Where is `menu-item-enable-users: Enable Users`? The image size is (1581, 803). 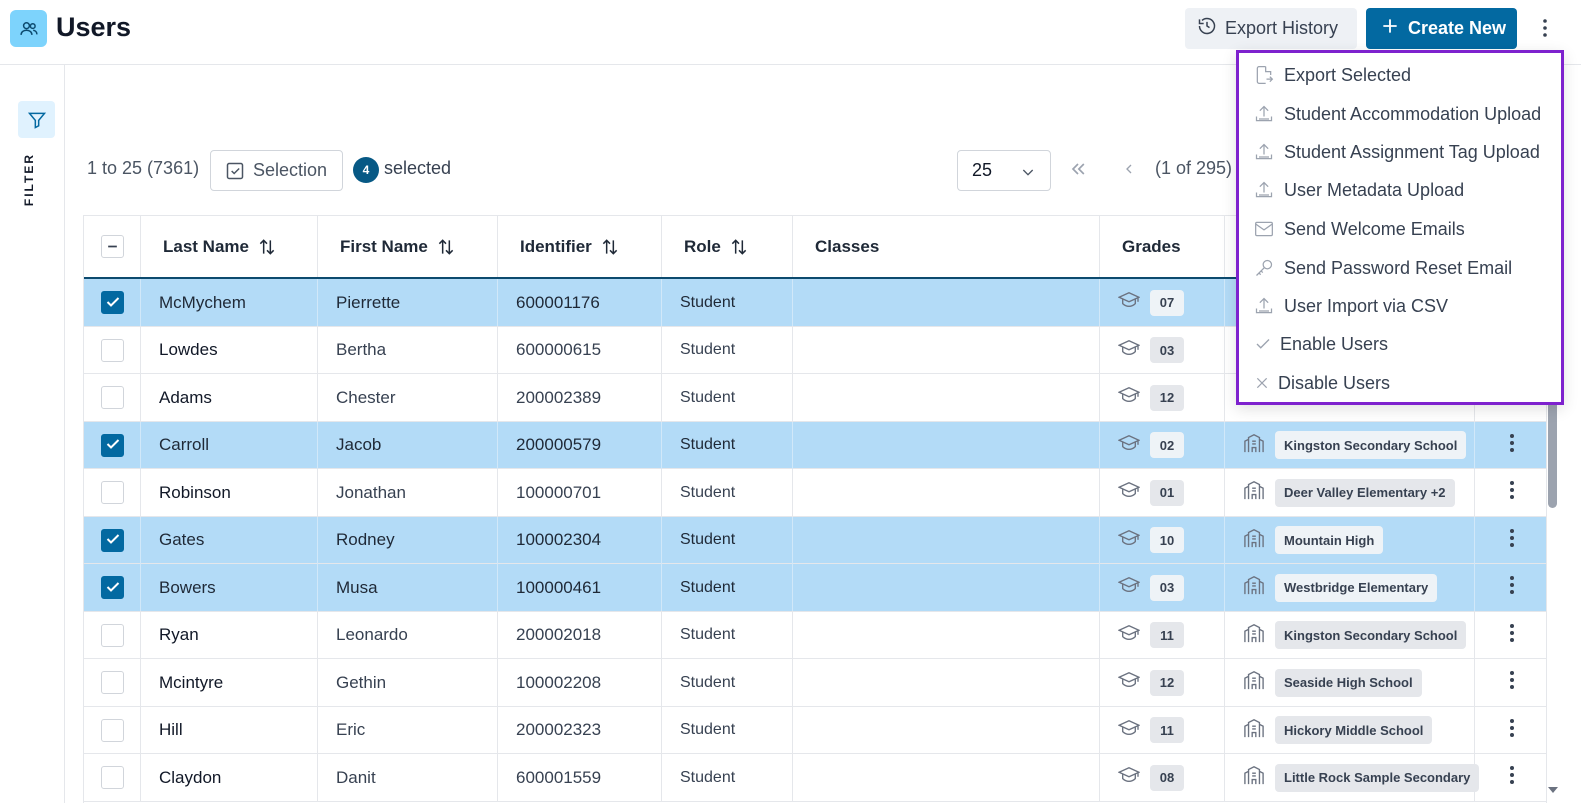
menu-item-enable-users: Enable Users is located at coordinates (1321, 344).